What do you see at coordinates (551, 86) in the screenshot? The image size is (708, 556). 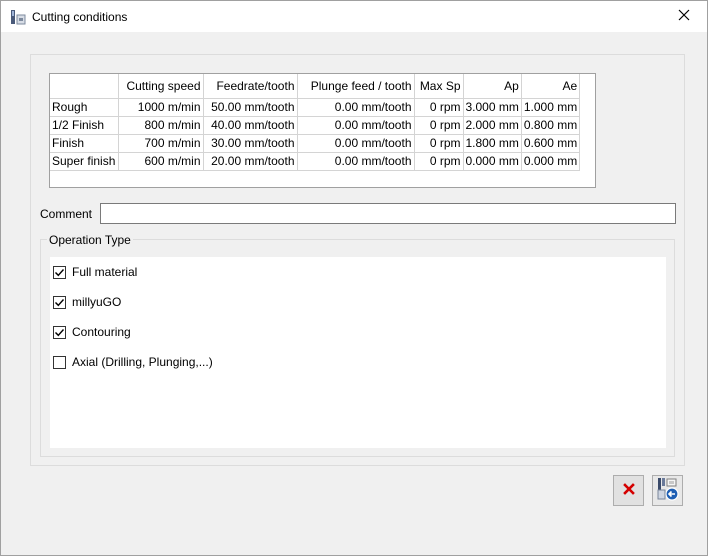 I see `column-header-ae: Ae` at bounding box center [551, 86].